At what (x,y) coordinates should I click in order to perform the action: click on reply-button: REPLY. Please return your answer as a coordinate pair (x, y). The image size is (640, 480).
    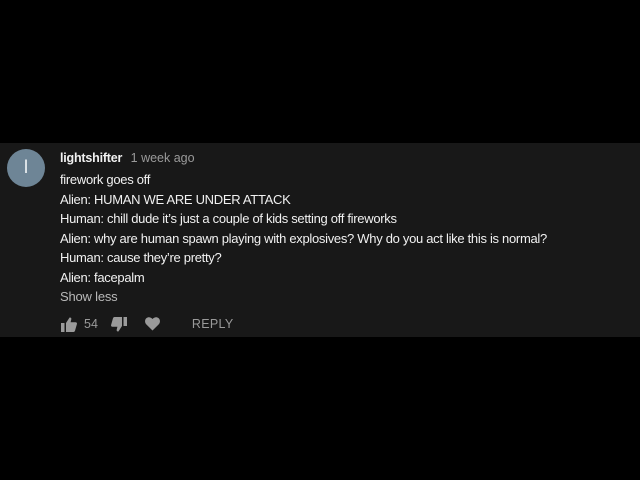
    Looking at the image, I should click on (213, 324).